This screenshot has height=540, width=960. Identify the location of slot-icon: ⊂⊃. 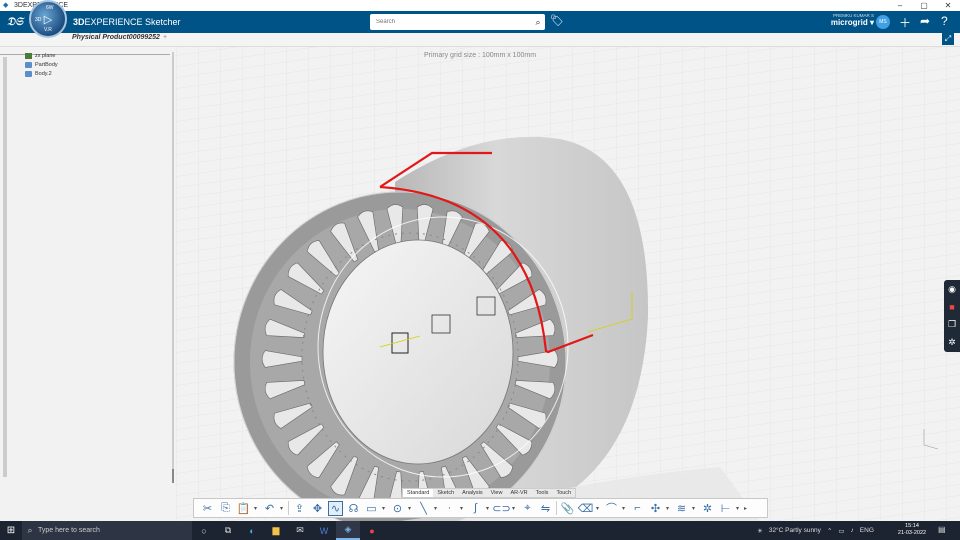
(501, 508).